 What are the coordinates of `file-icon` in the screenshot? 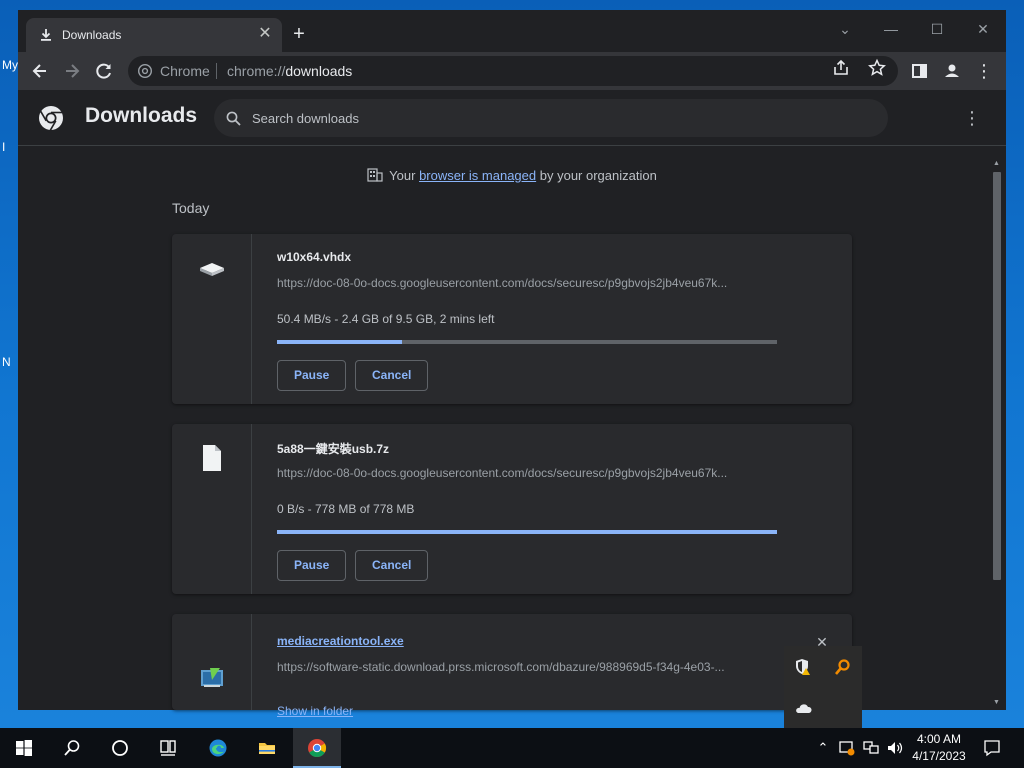 It's located at (212, 458).